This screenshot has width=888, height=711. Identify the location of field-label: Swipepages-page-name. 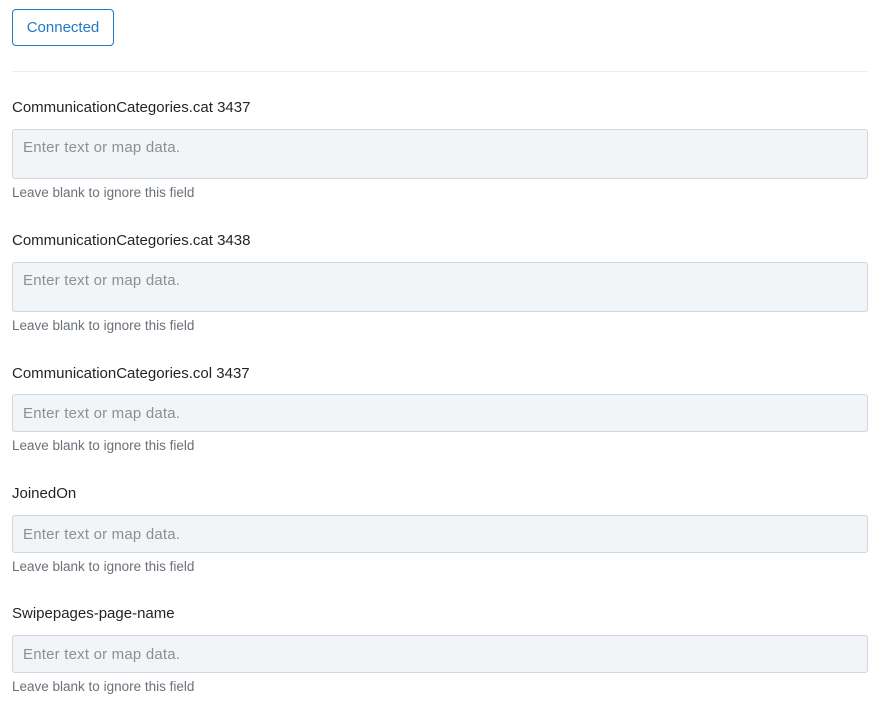
(93, 613).